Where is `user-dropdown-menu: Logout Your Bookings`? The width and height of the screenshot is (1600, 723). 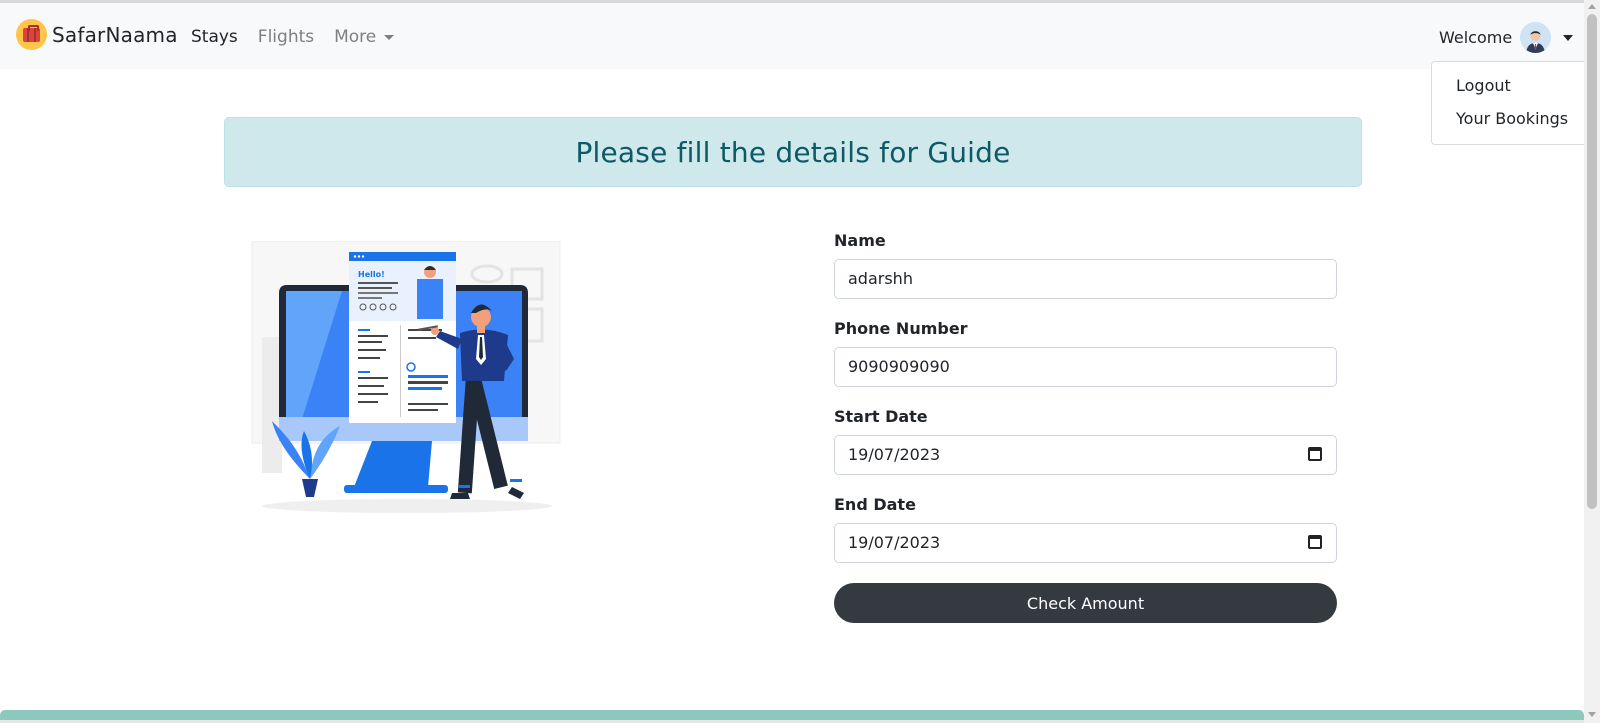 user-dropdown-menu: Logout Your Bookings is located at coordinates (1511, 103).